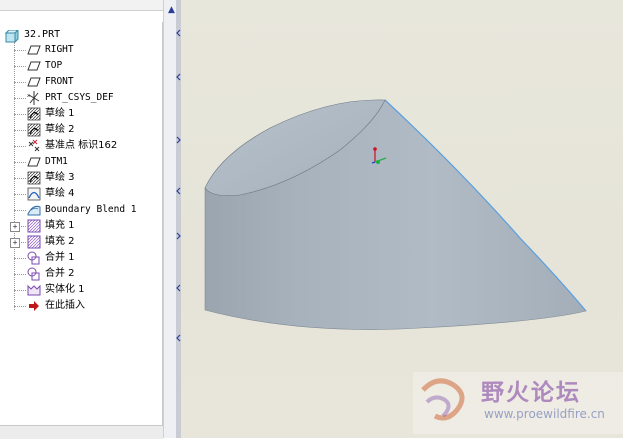 This screenshot has height=439, width=623. What do you see at coordinates (59, 81) in the screenshot?
I see `tree-item-label: FRONT` at bounding box center [59, 81].